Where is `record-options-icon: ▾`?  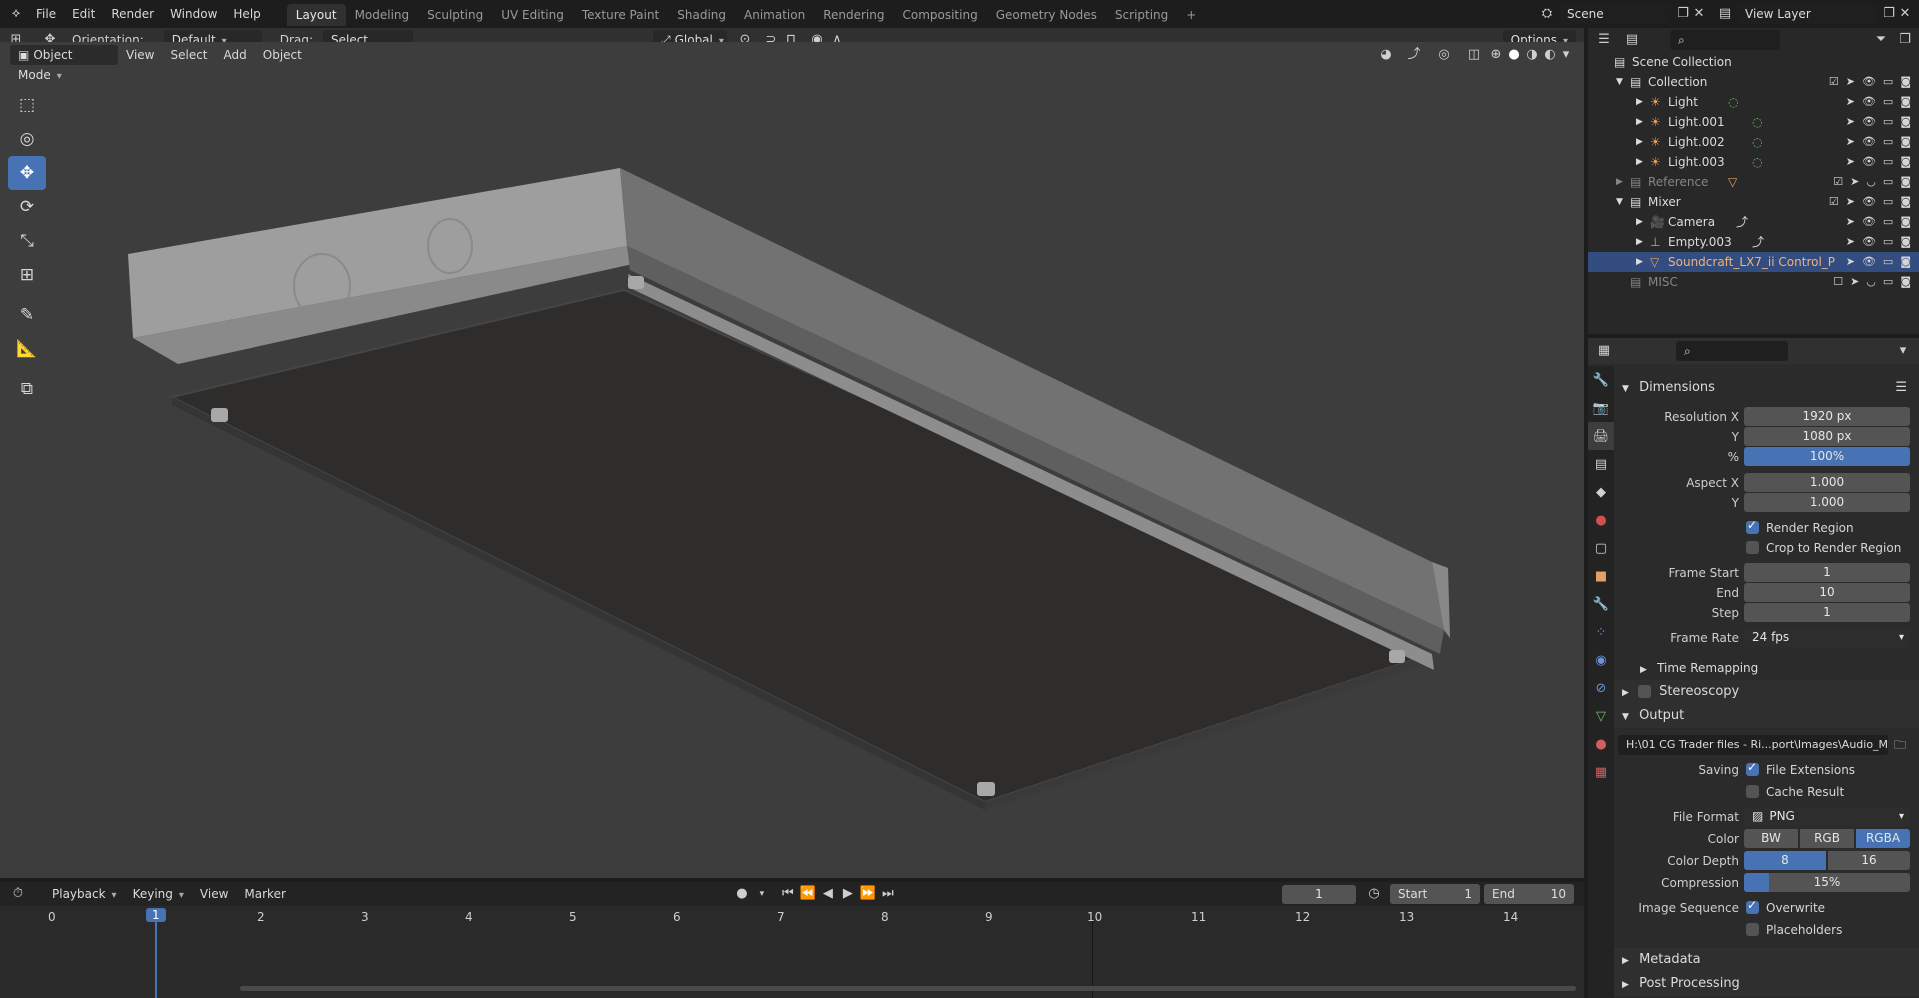 record-options-icon: ▾ is located at coordinates (762, 894).